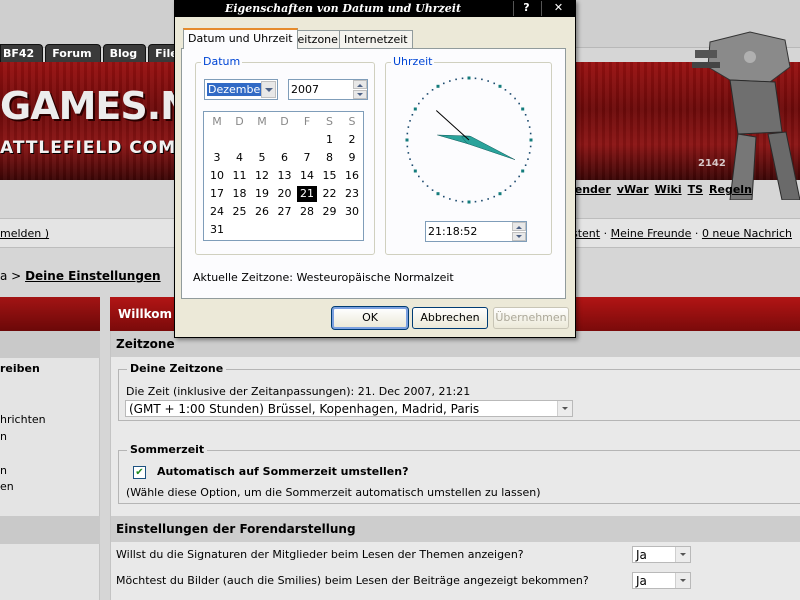 This screenshot has height=600, width=800. Describe the element at coordinates (285, 158) in the screenshot. I see `calendar-day: 6` at that location.